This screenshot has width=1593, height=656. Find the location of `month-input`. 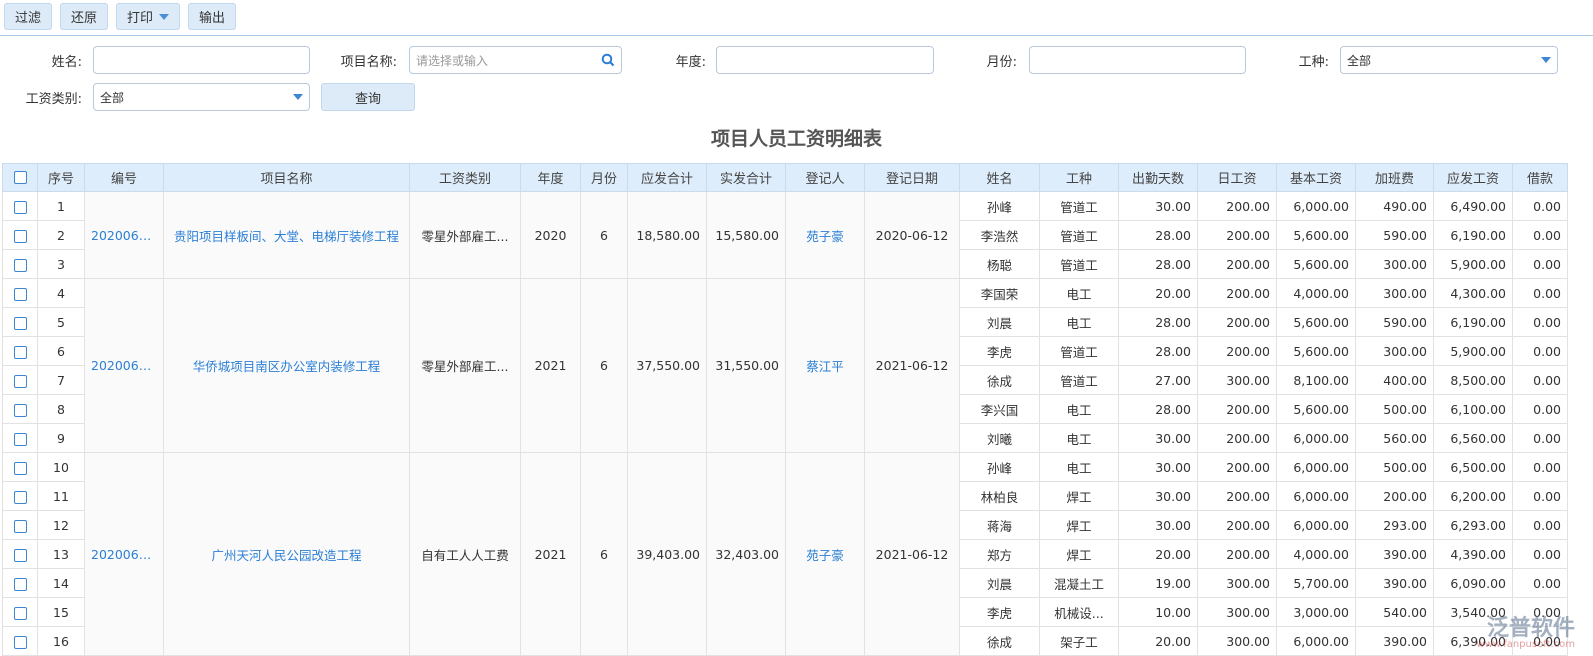

month-input is located at coordinates (1137, 60).